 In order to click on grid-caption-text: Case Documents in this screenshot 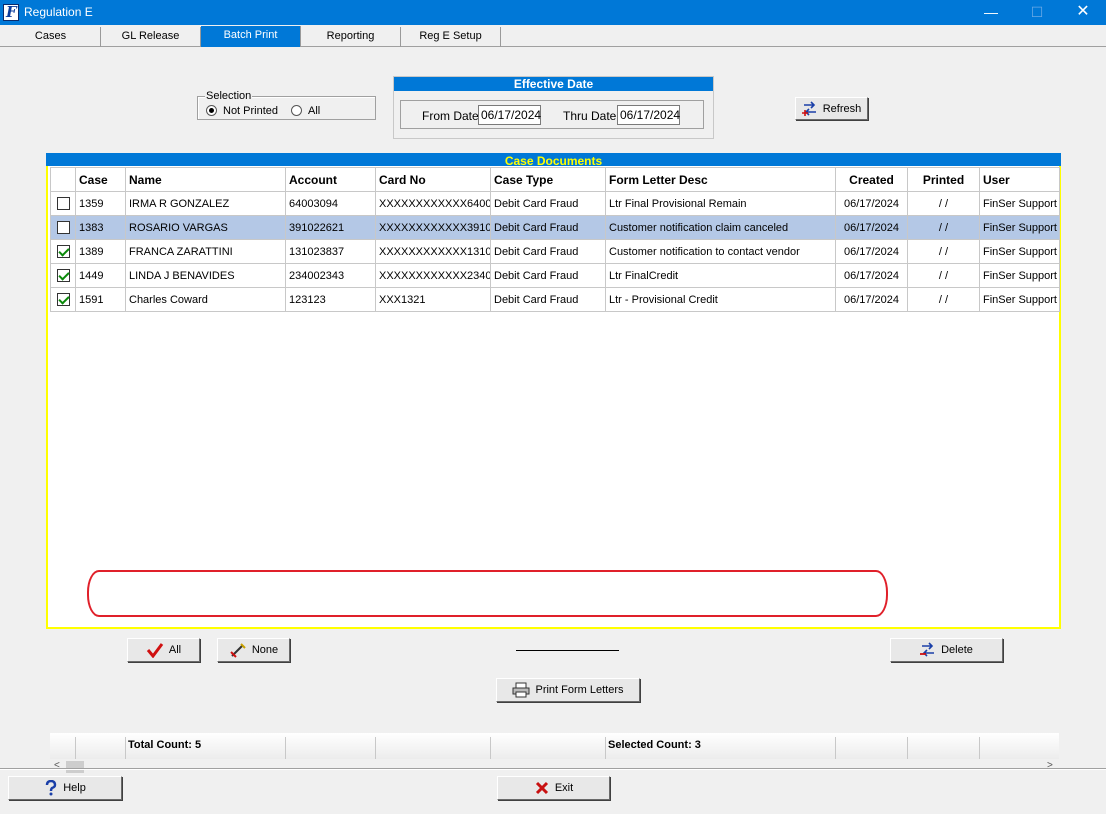, I will do `click(553, 160)`.